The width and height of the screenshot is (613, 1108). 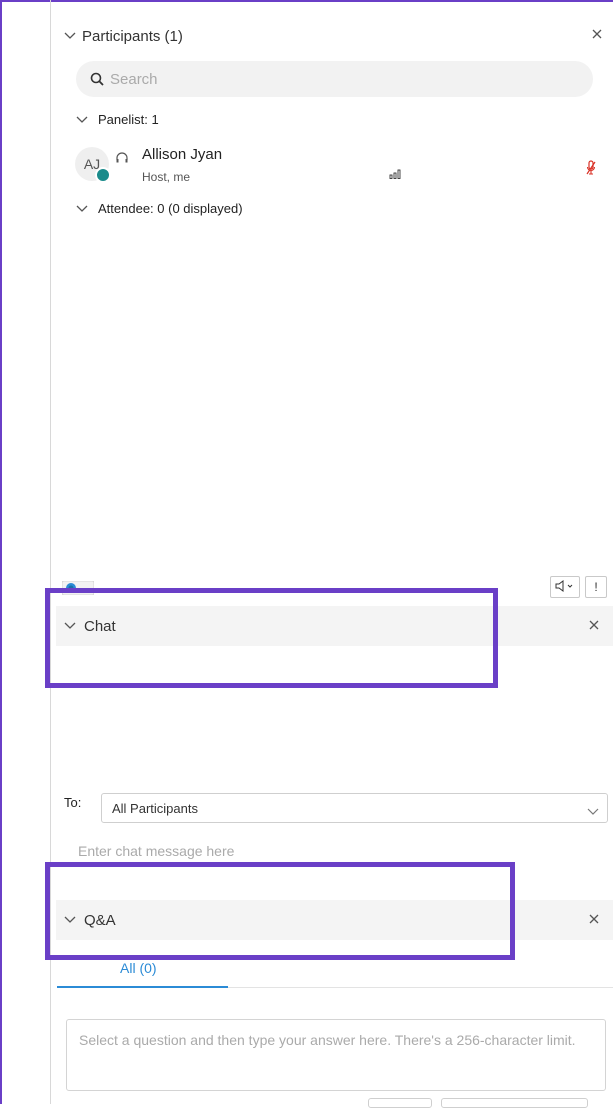 What do you see at coordinates (306, 1) in the screenshot?
I see `window-frame-top` at bounding box center [306, 1].